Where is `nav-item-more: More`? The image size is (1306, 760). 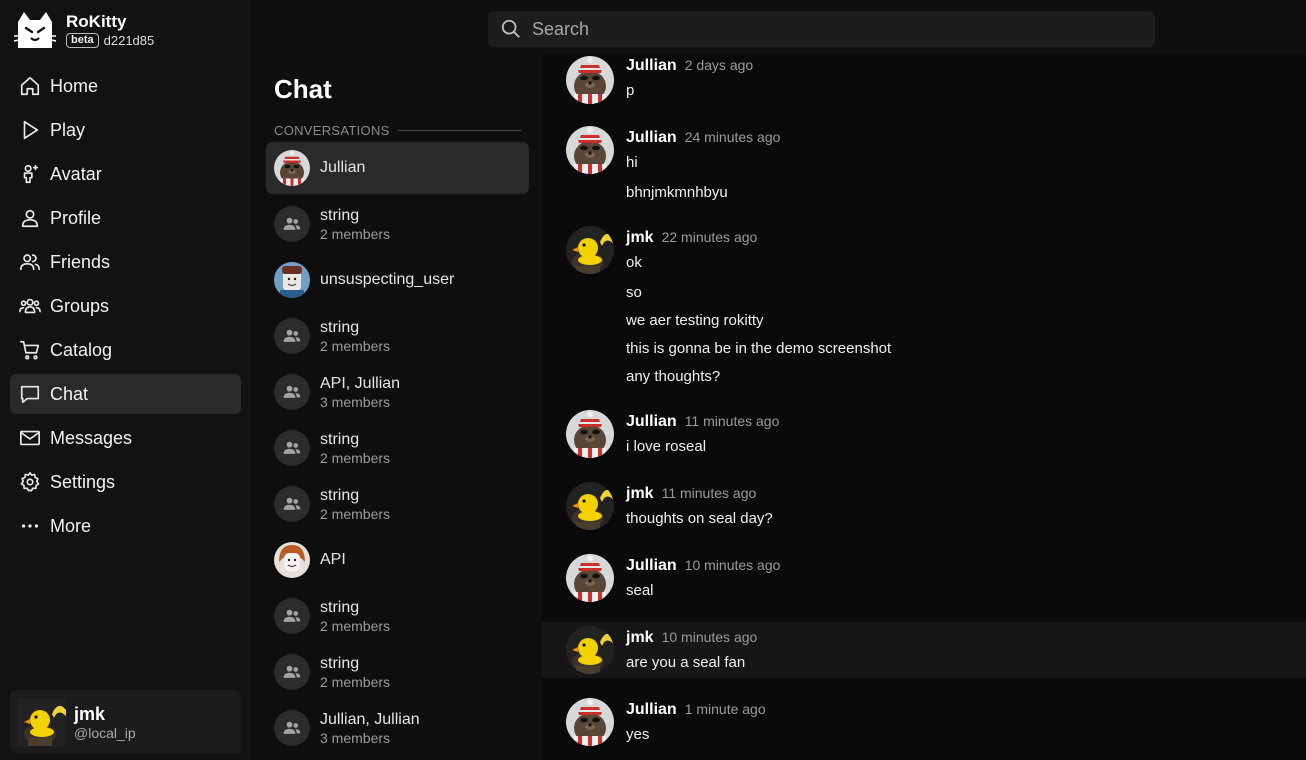 nav-item-more: More is located at coordinates (125, 526).